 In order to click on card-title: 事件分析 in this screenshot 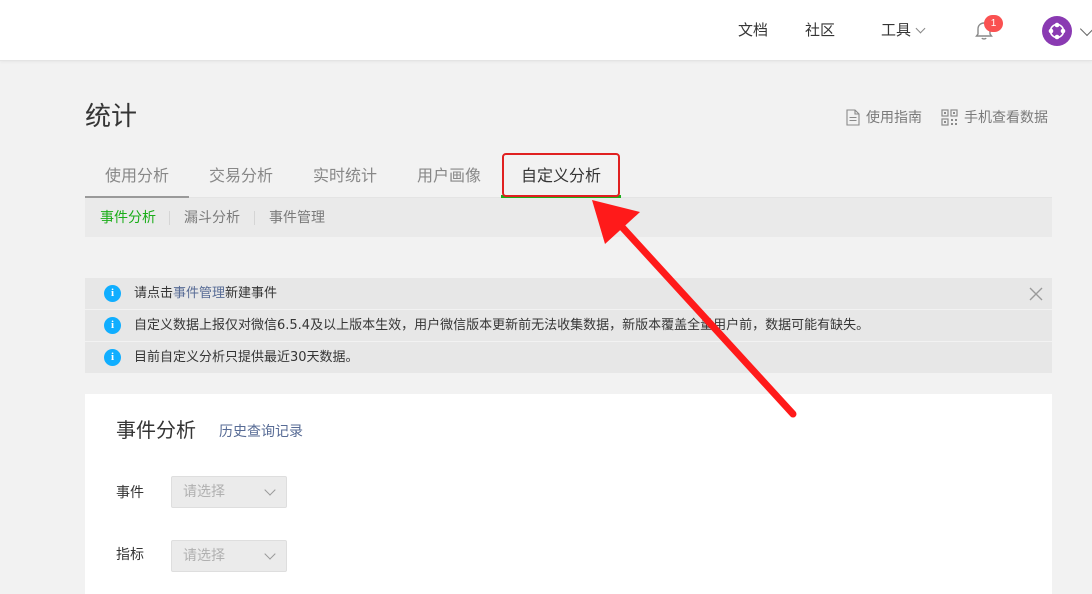, I will do `click(156, 430)`.